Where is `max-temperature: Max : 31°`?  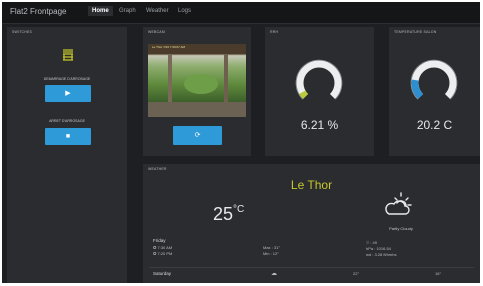 max-temperature: Max : 31° is located at coordinates (271, 247).